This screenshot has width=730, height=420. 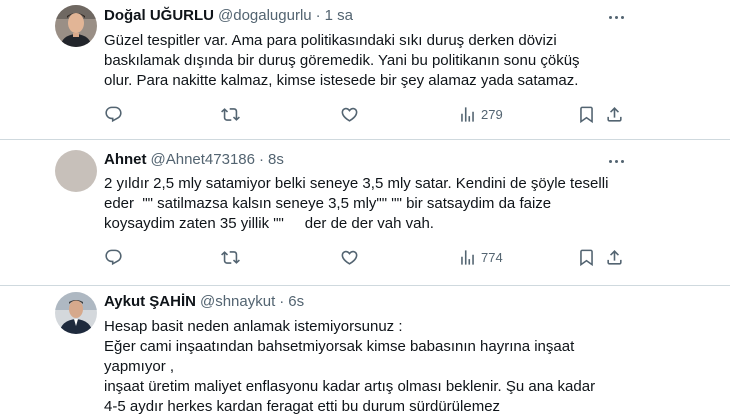 I want to click on views-count: 279, so click(x=492, y=114).